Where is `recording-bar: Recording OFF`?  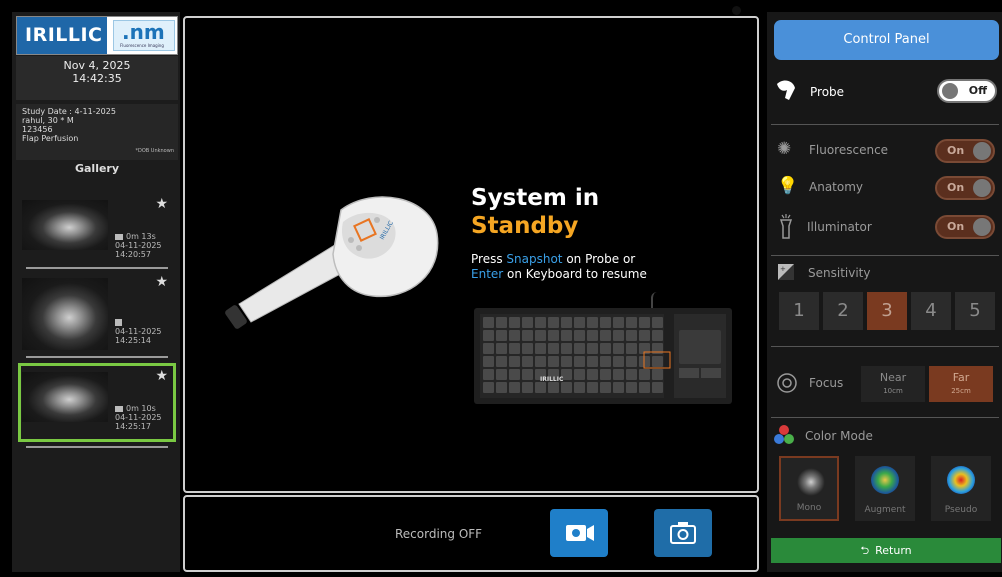
recording-bar: Recording OFF is located at coordinates (471, 533).